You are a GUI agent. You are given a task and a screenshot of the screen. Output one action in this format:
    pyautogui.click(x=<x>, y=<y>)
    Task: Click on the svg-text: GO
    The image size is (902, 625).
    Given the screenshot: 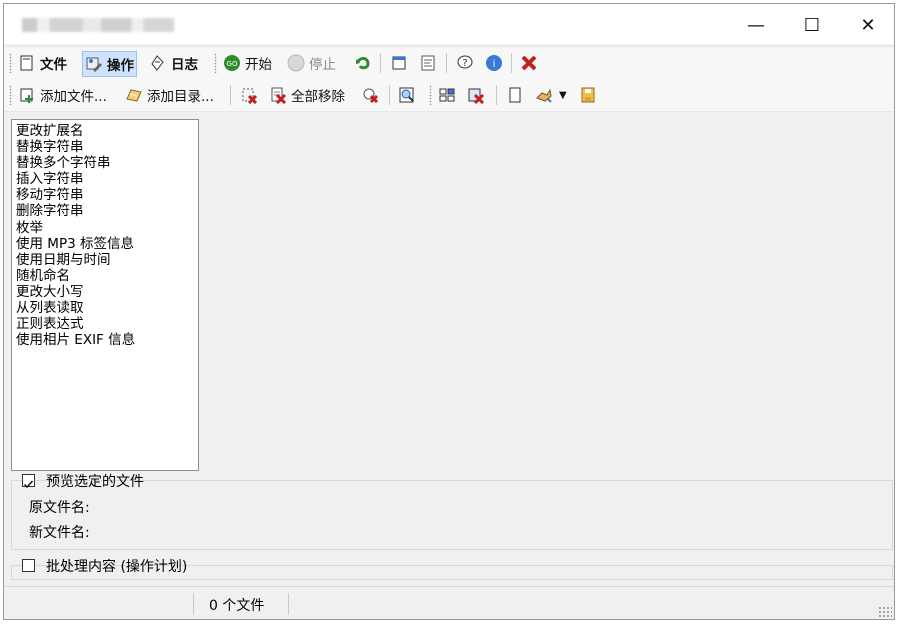 What is the action you would take?
    pyautogui.click(x=232, y=64)
    